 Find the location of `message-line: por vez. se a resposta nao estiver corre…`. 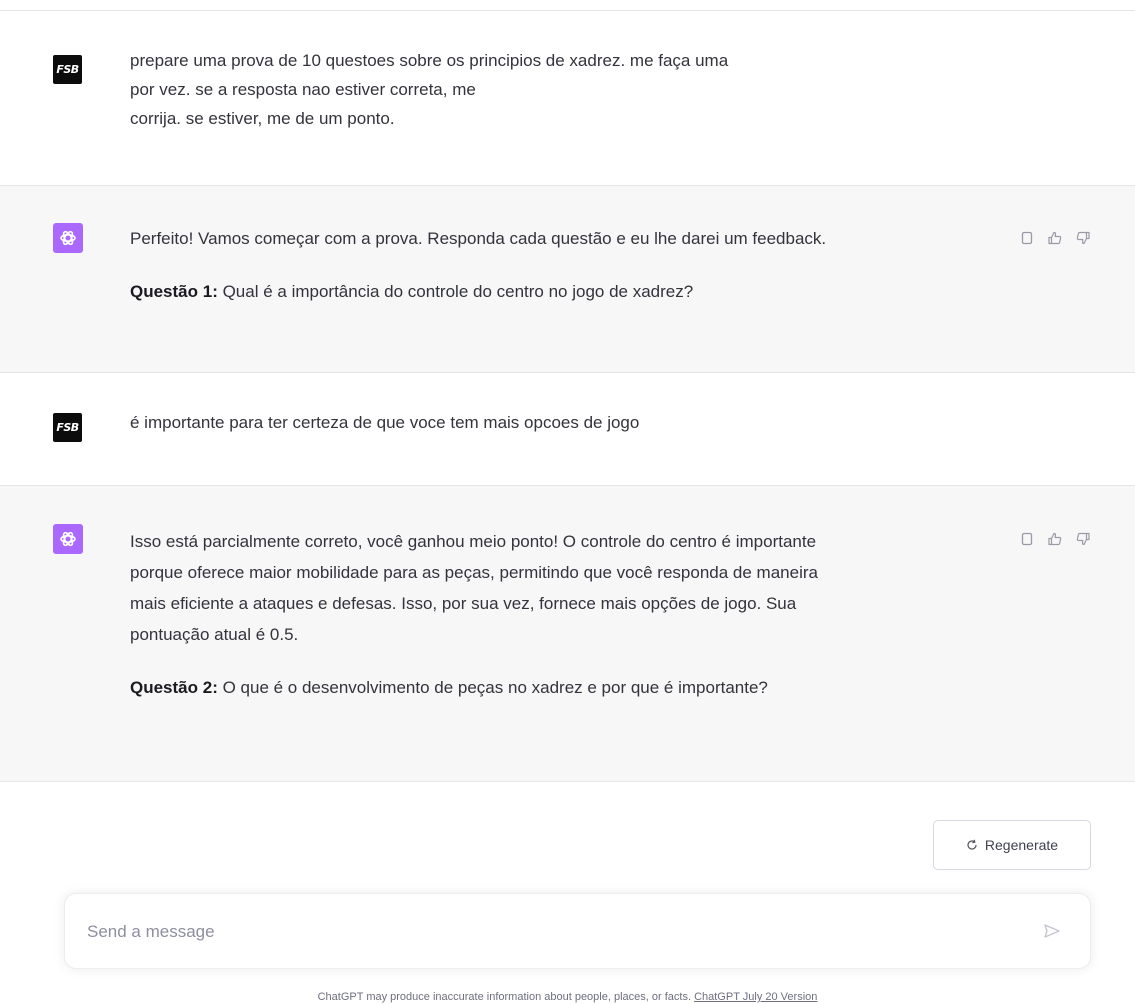

message-line: por vez. se a resposta nao estiver corre… is located at coordinates (303, 89).